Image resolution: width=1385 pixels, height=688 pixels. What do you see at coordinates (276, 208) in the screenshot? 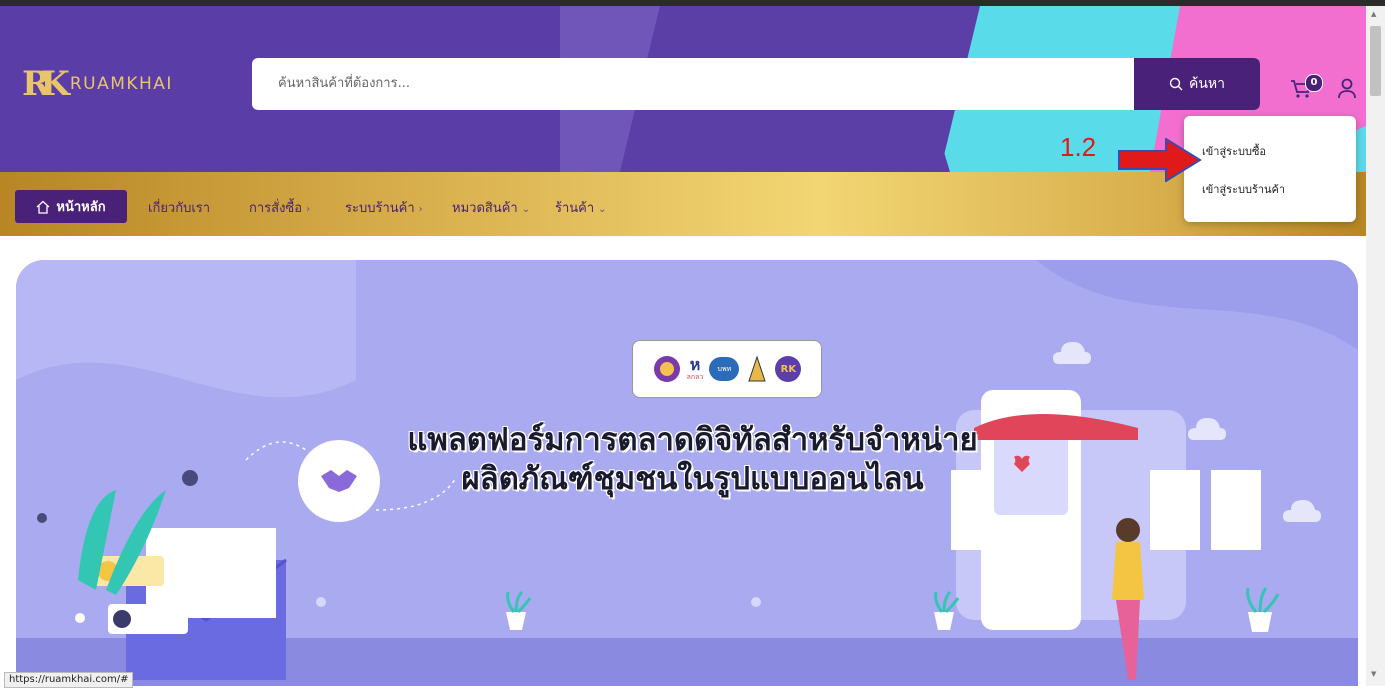
I see `nav-item-label: การสั่งซื้อ` at bounding box center [276, 208].